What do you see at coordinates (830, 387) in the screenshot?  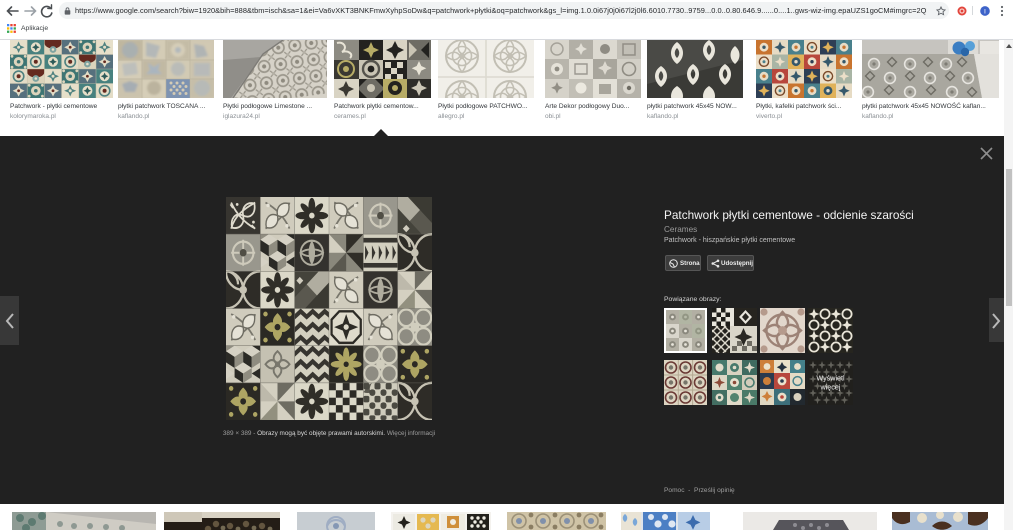 I see `svg-text: więcej` at bounding box center [830, 387].